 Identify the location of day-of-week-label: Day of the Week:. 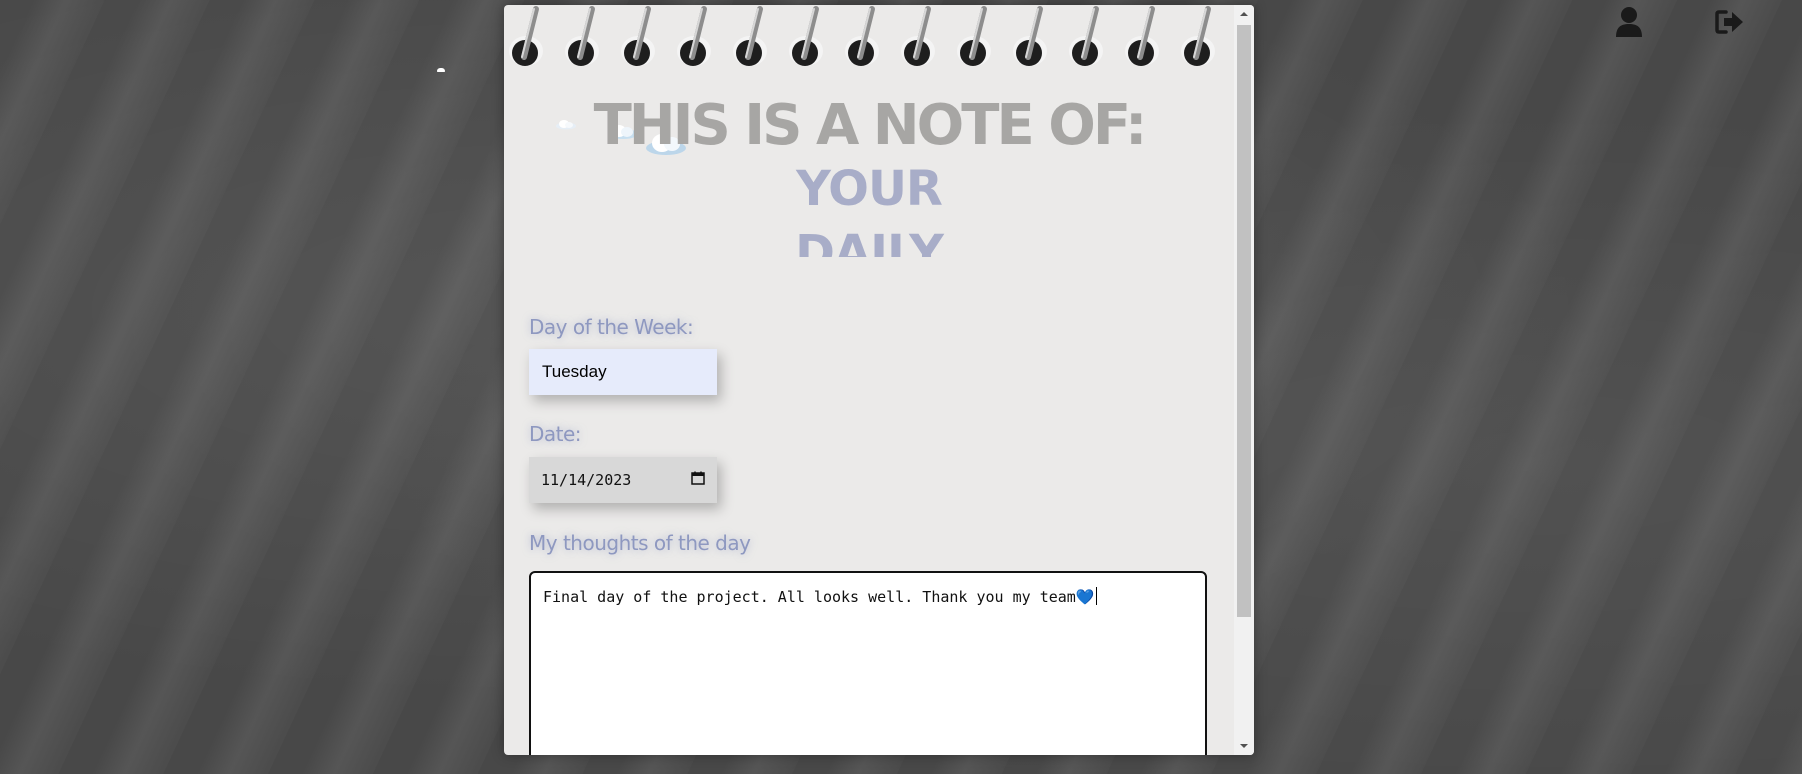
(611, 327).